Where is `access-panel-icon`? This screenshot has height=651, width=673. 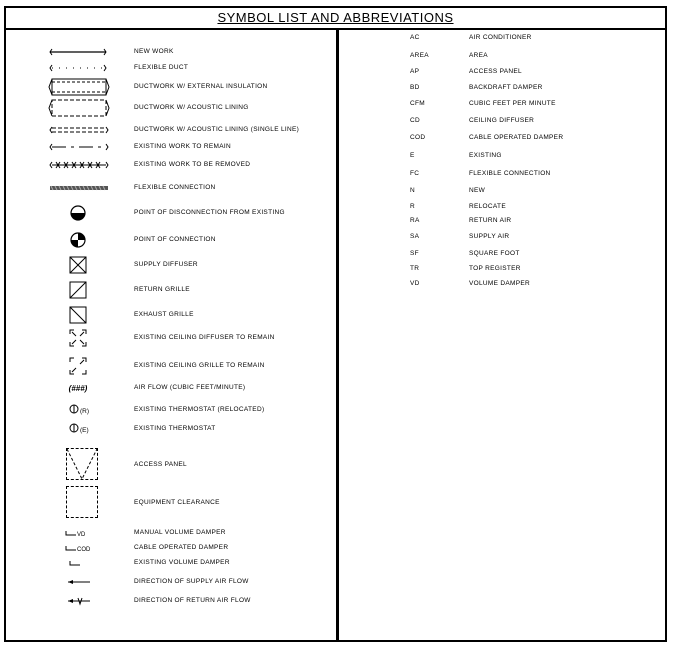 access-panel-icon is located at coordinates (82, 464).